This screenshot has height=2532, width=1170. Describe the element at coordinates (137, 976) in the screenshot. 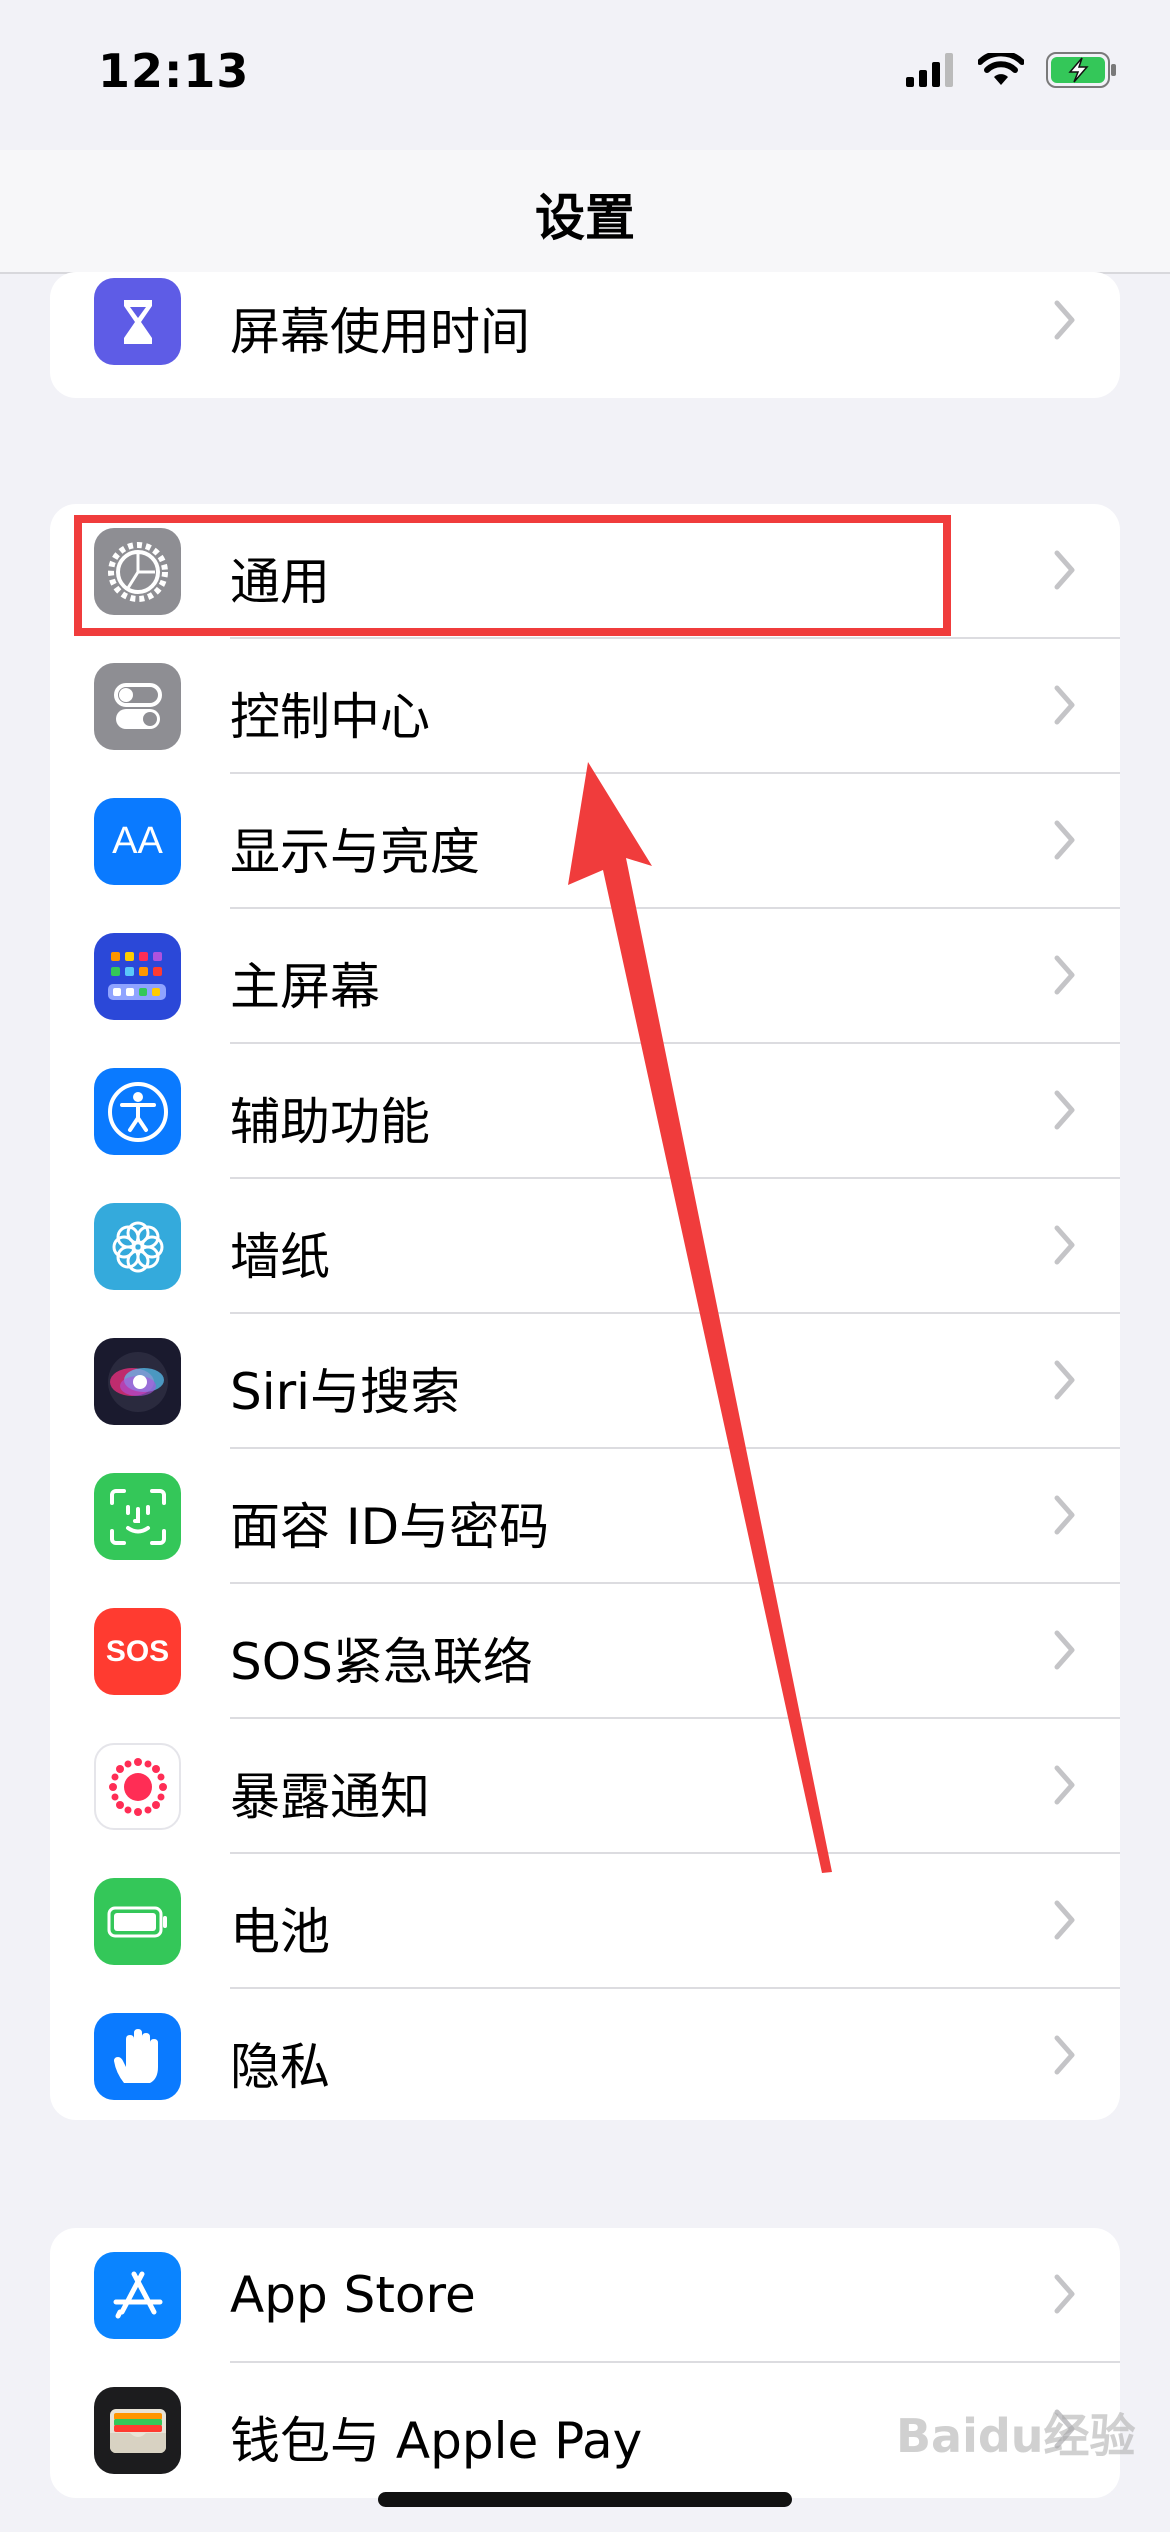

I see `home-screen-grid-icon` at that location.